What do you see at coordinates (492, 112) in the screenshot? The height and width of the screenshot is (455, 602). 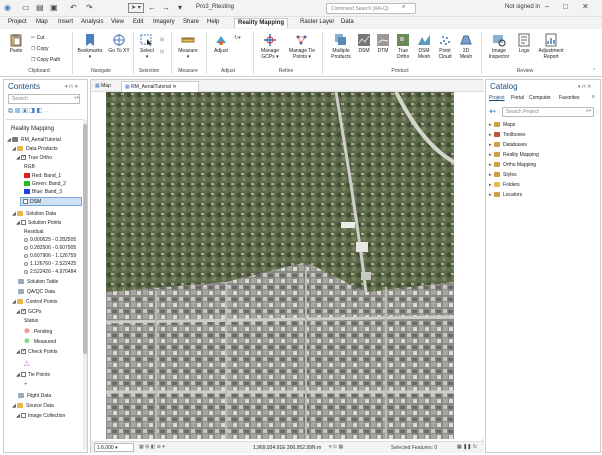 I see `new-item-icon: ✚▾` at bounding box center [492, 112].